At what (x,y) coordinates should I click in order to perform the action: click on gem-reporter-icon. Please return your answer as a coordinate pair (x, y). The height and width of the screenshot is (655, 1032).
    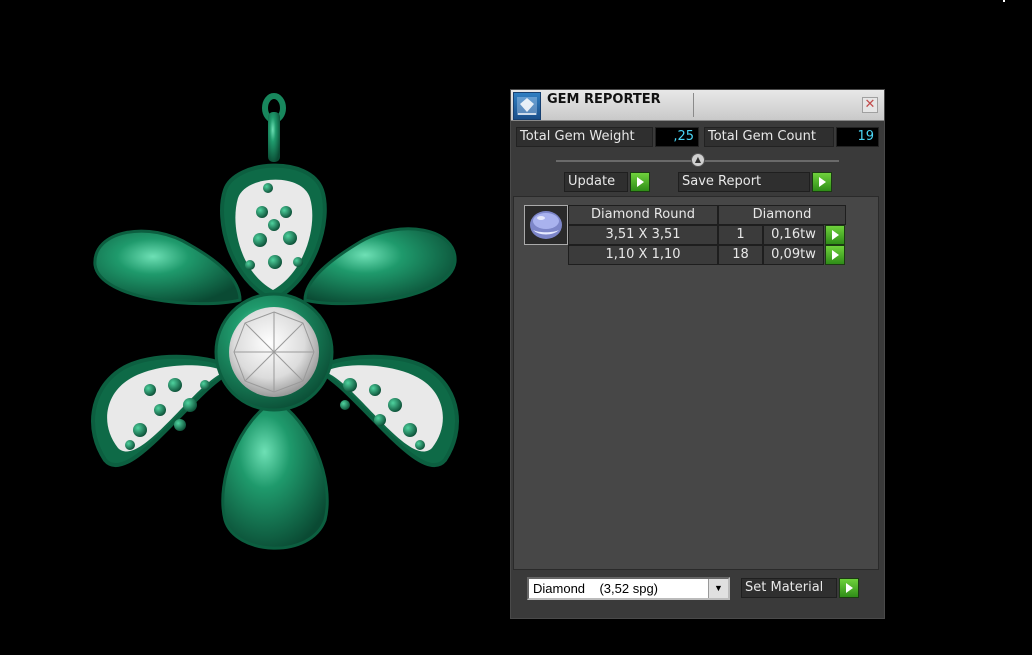
    Looking at the image, I should click on (527, 106).